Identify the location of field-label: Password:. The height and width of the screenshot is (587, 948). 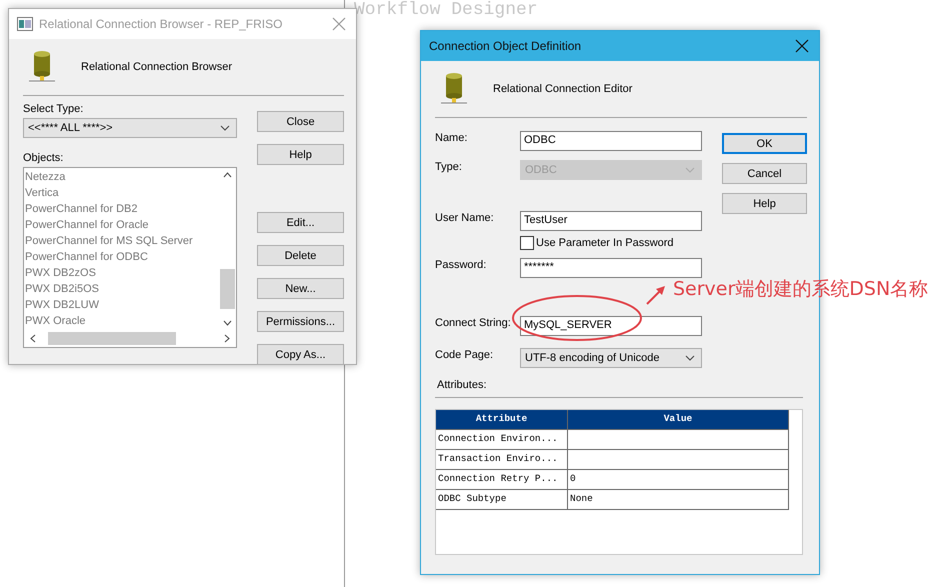
(461, 264).